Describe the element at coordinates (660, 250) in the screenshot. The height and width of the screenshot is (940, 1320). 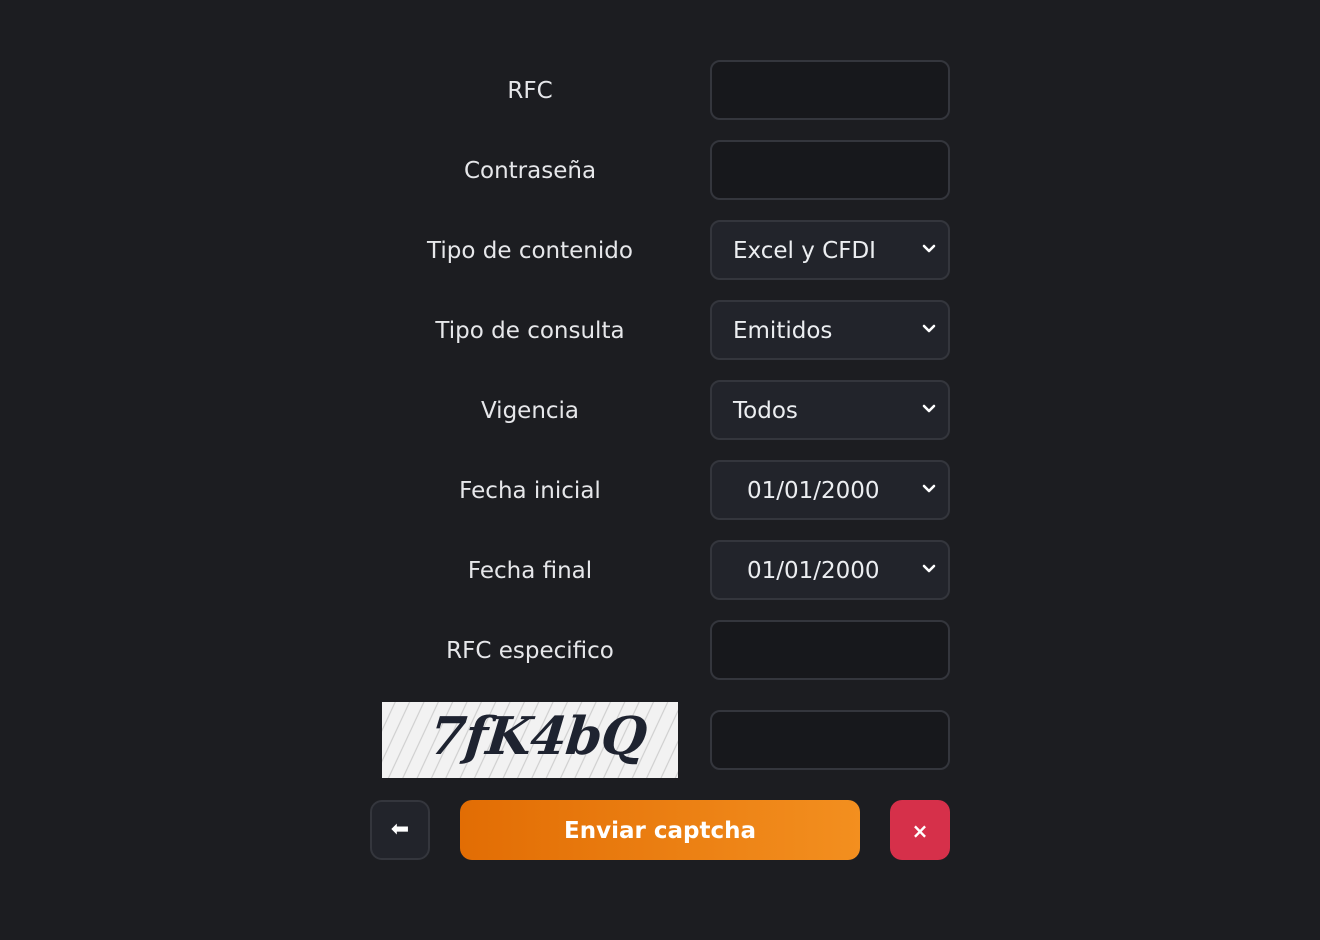
I see `content-type-row: Tipo de contenido Excel y CFDI` at that location.